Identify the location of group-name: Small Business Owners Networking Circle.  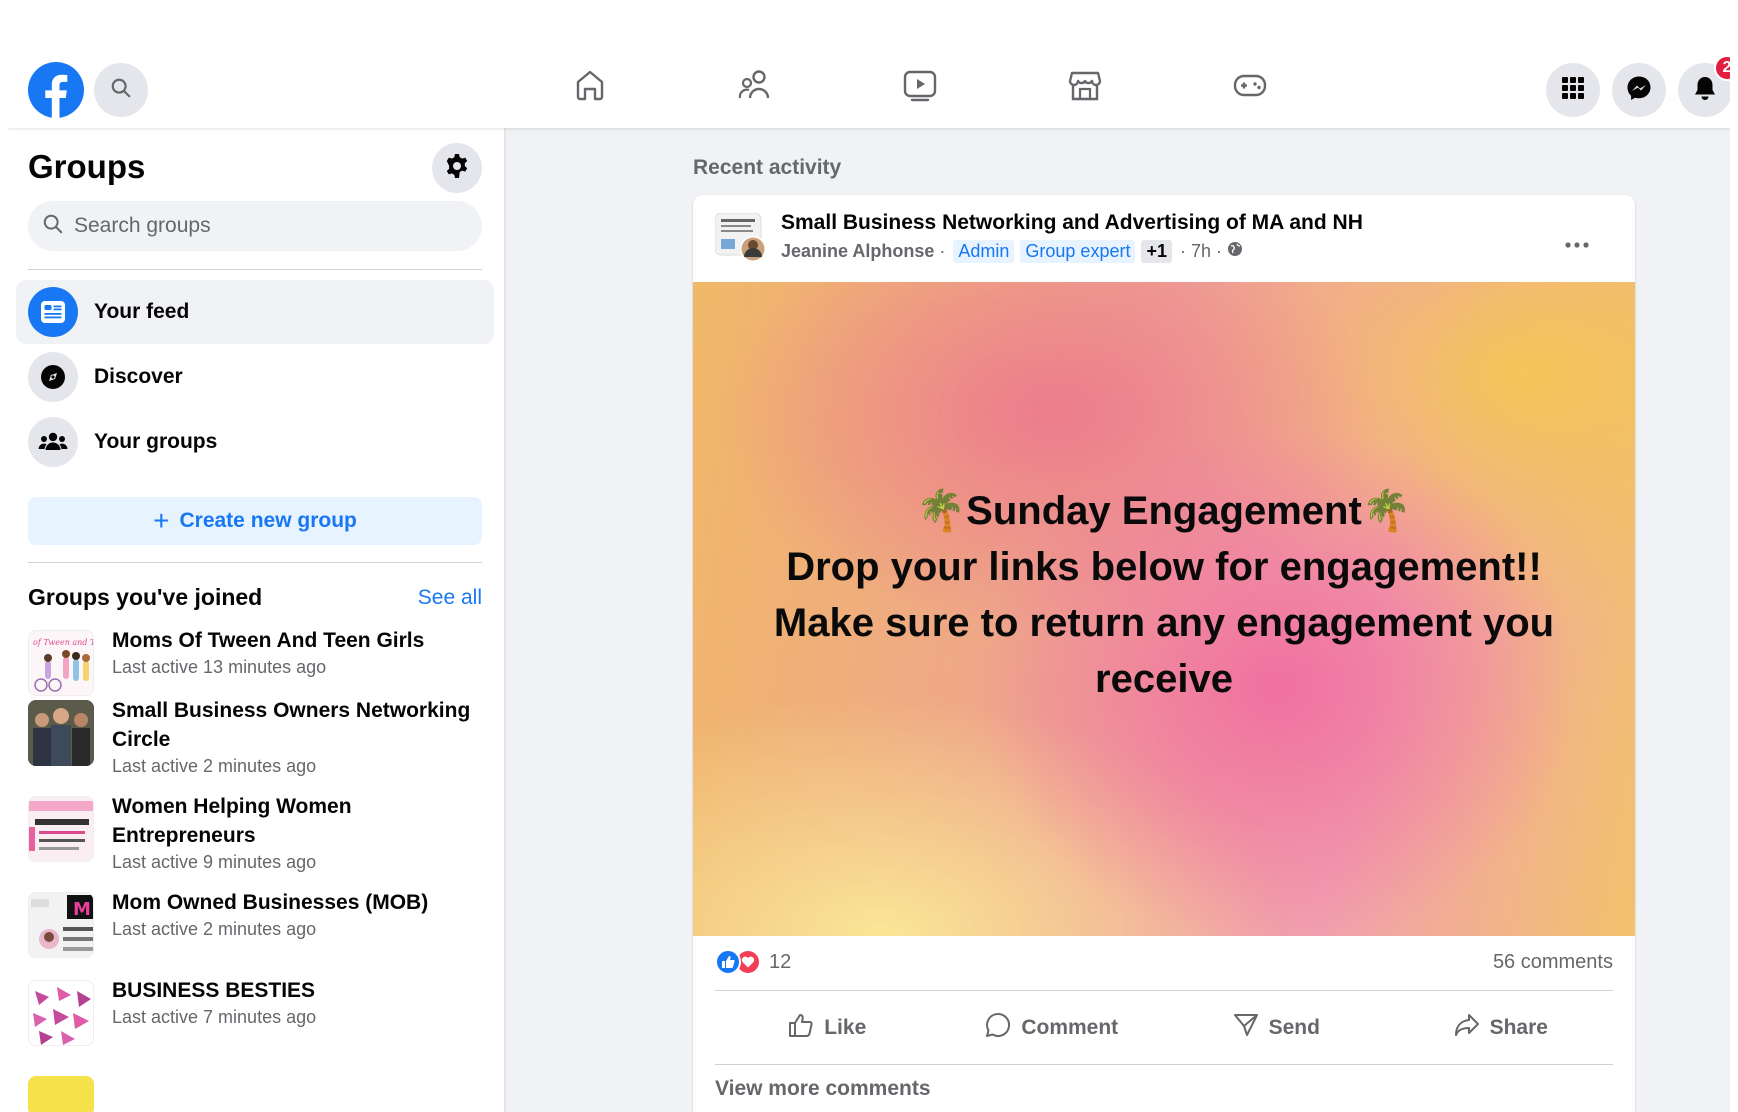
(291, 725).